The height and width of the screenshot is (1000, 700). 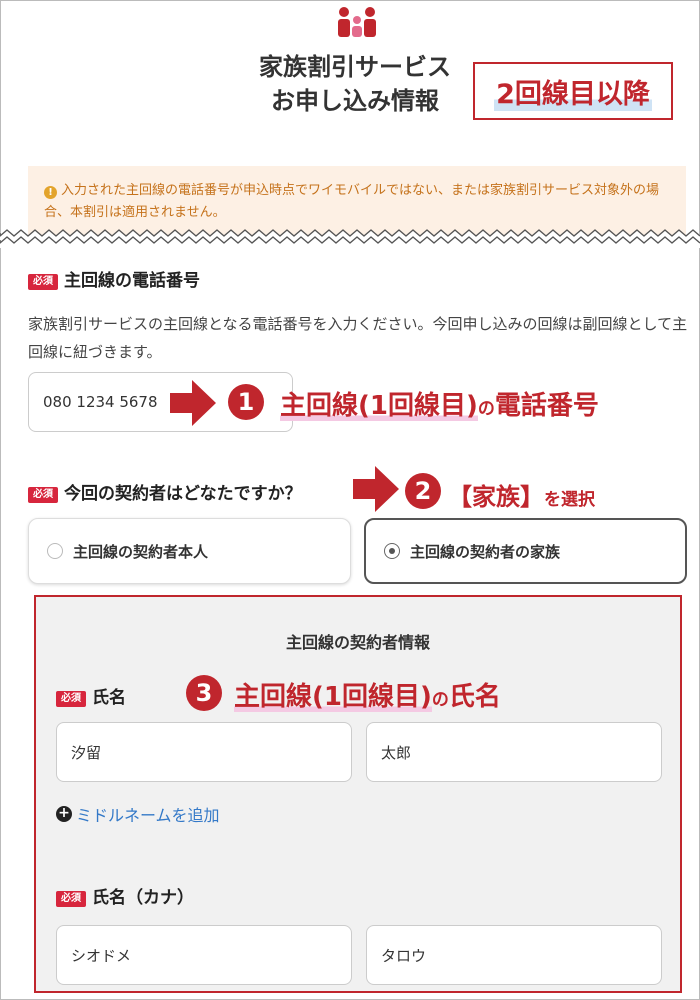 I want to click on annotation-step1-tail: 電話番号, so click(x=546, y=406).